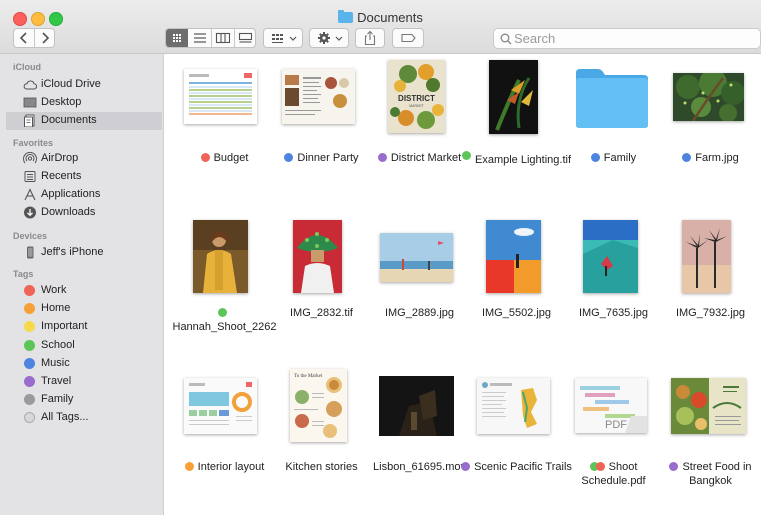 The height and width of the screenshot is (515, 761). I want to click on cloud-icon, so click(30, 84).